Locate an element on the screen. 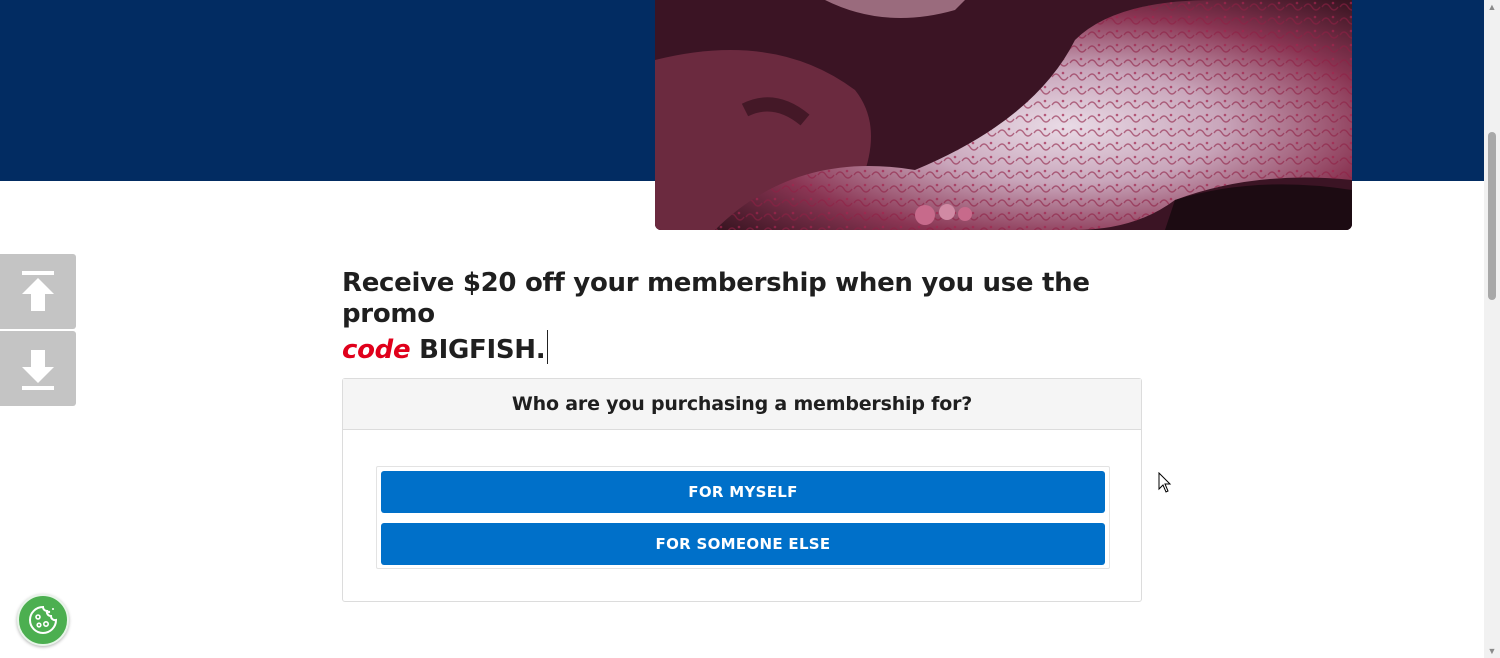 The image size is (1500, 658). side-scroll-nav is located at coordinates (38, 331).